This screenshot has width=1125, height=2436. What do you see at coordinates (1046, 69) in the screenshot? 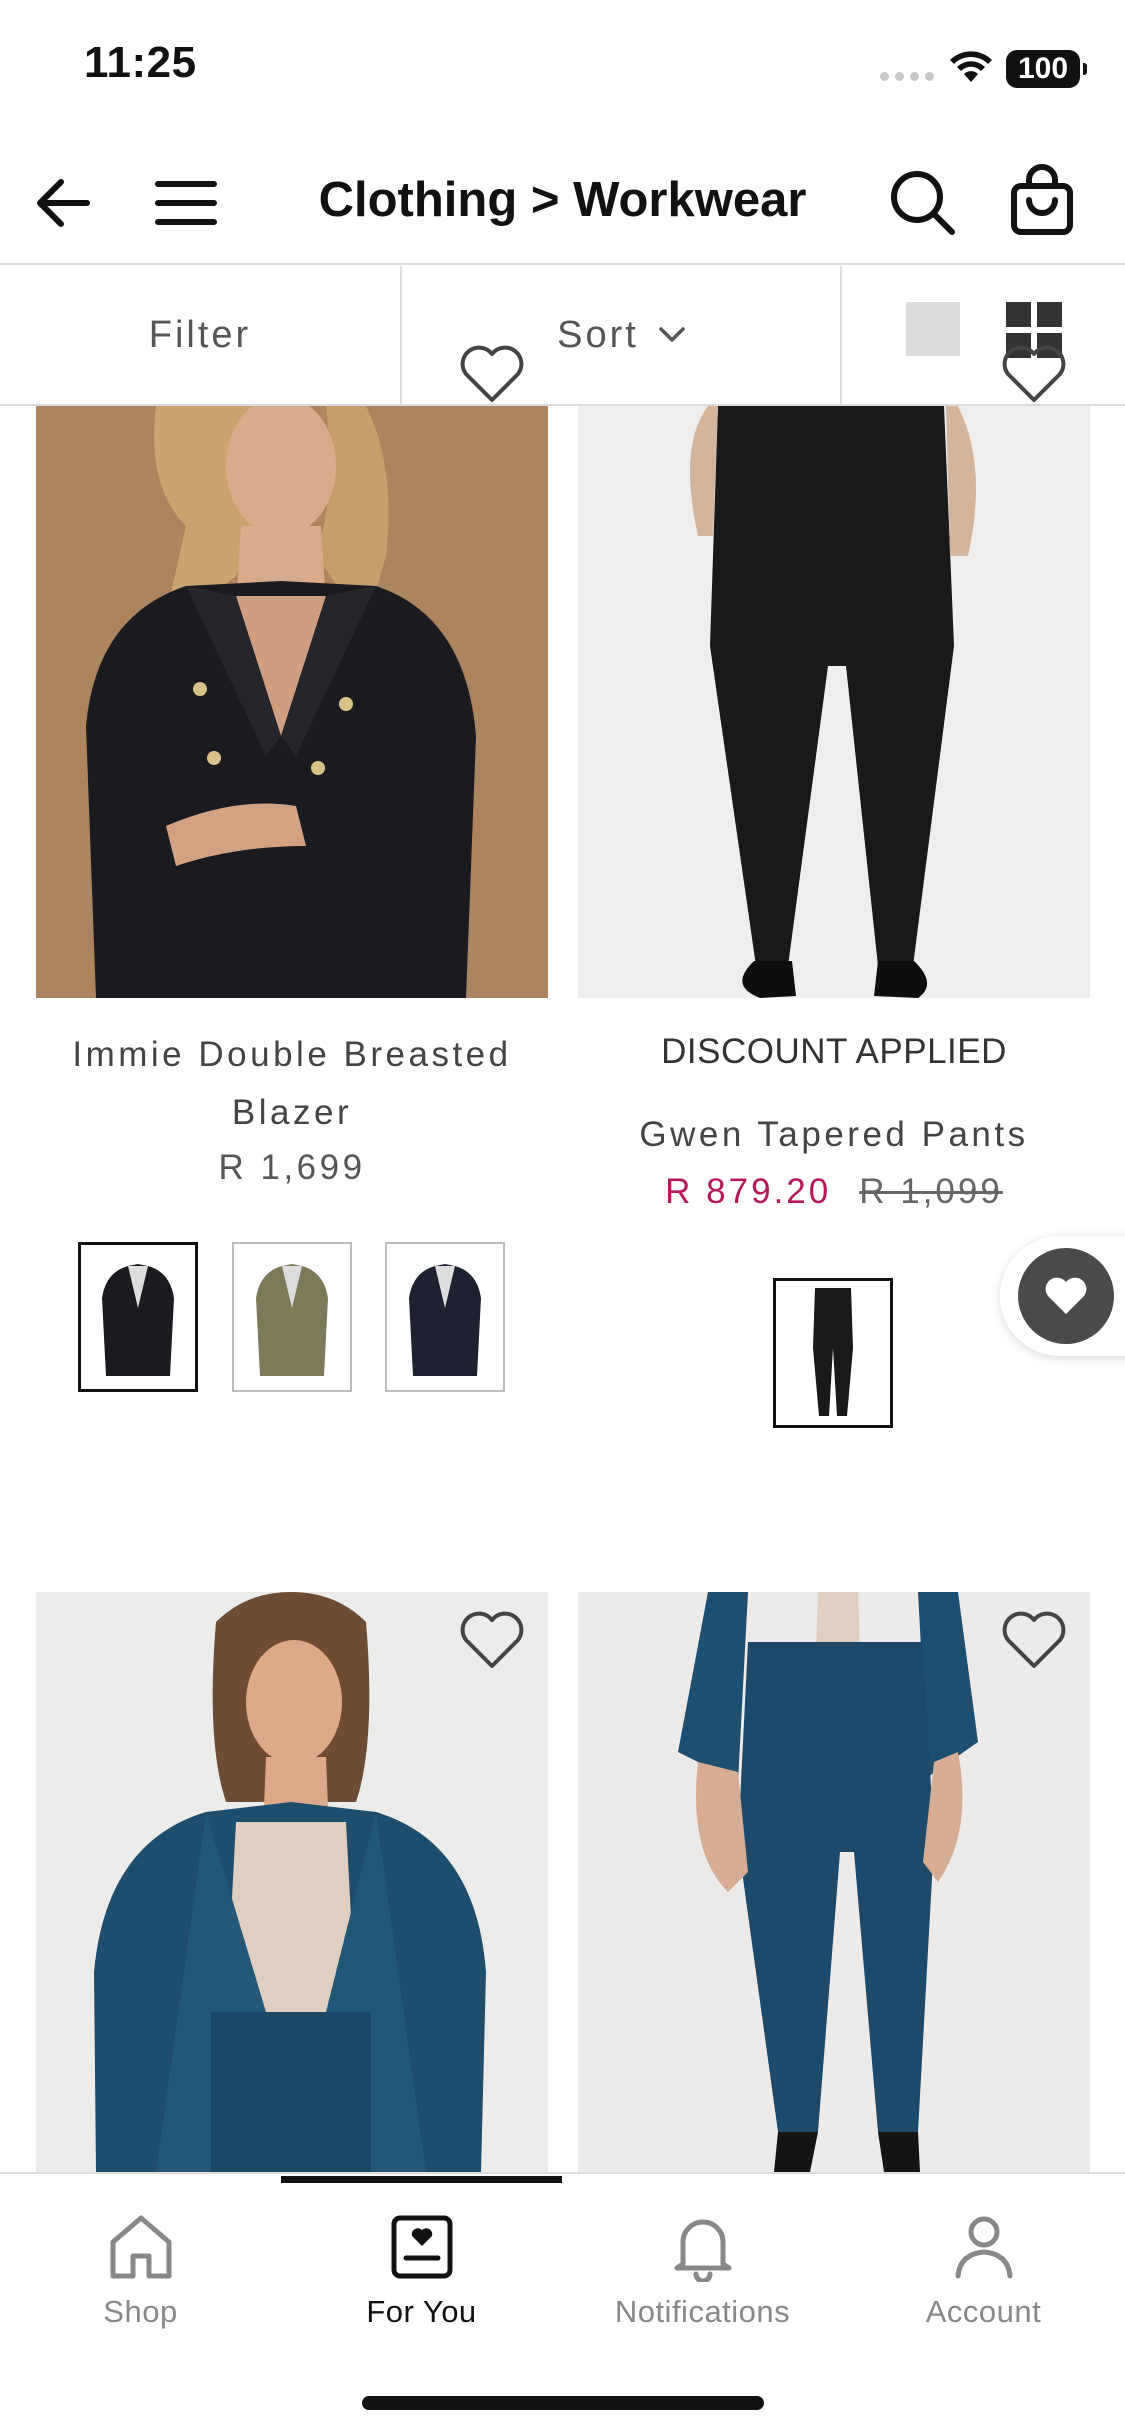
I see `battery-indicator: 100` at bounding box center [1046, 69].